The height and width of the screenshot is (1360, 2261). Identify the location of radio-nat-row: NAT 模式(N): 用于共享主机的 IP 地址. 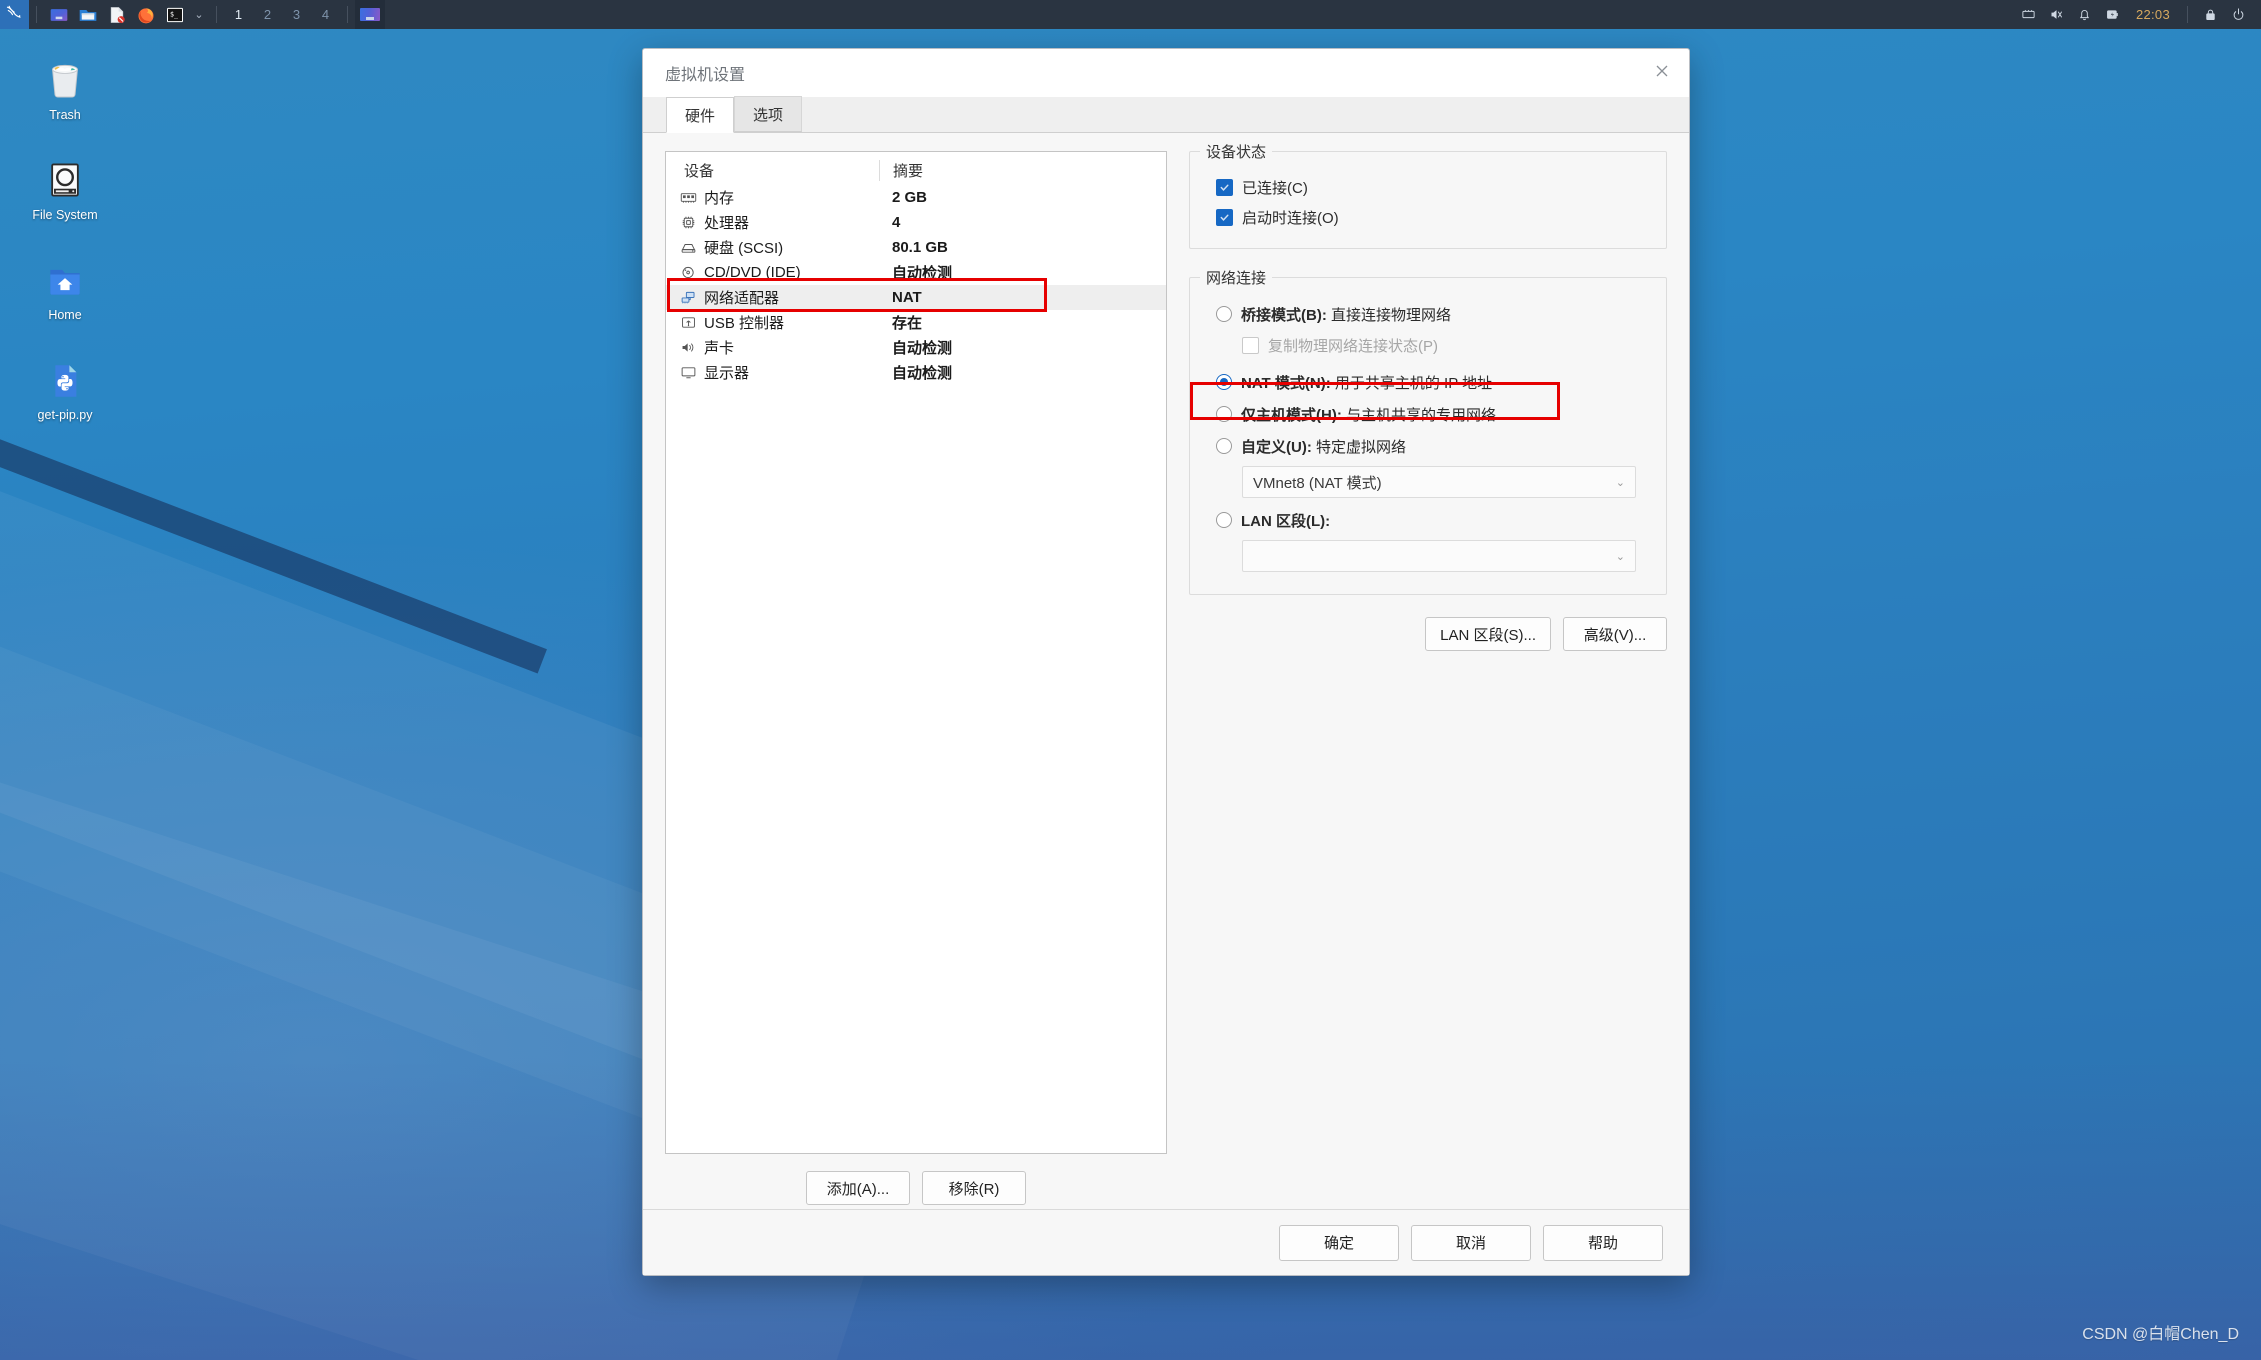
(1428, 382).